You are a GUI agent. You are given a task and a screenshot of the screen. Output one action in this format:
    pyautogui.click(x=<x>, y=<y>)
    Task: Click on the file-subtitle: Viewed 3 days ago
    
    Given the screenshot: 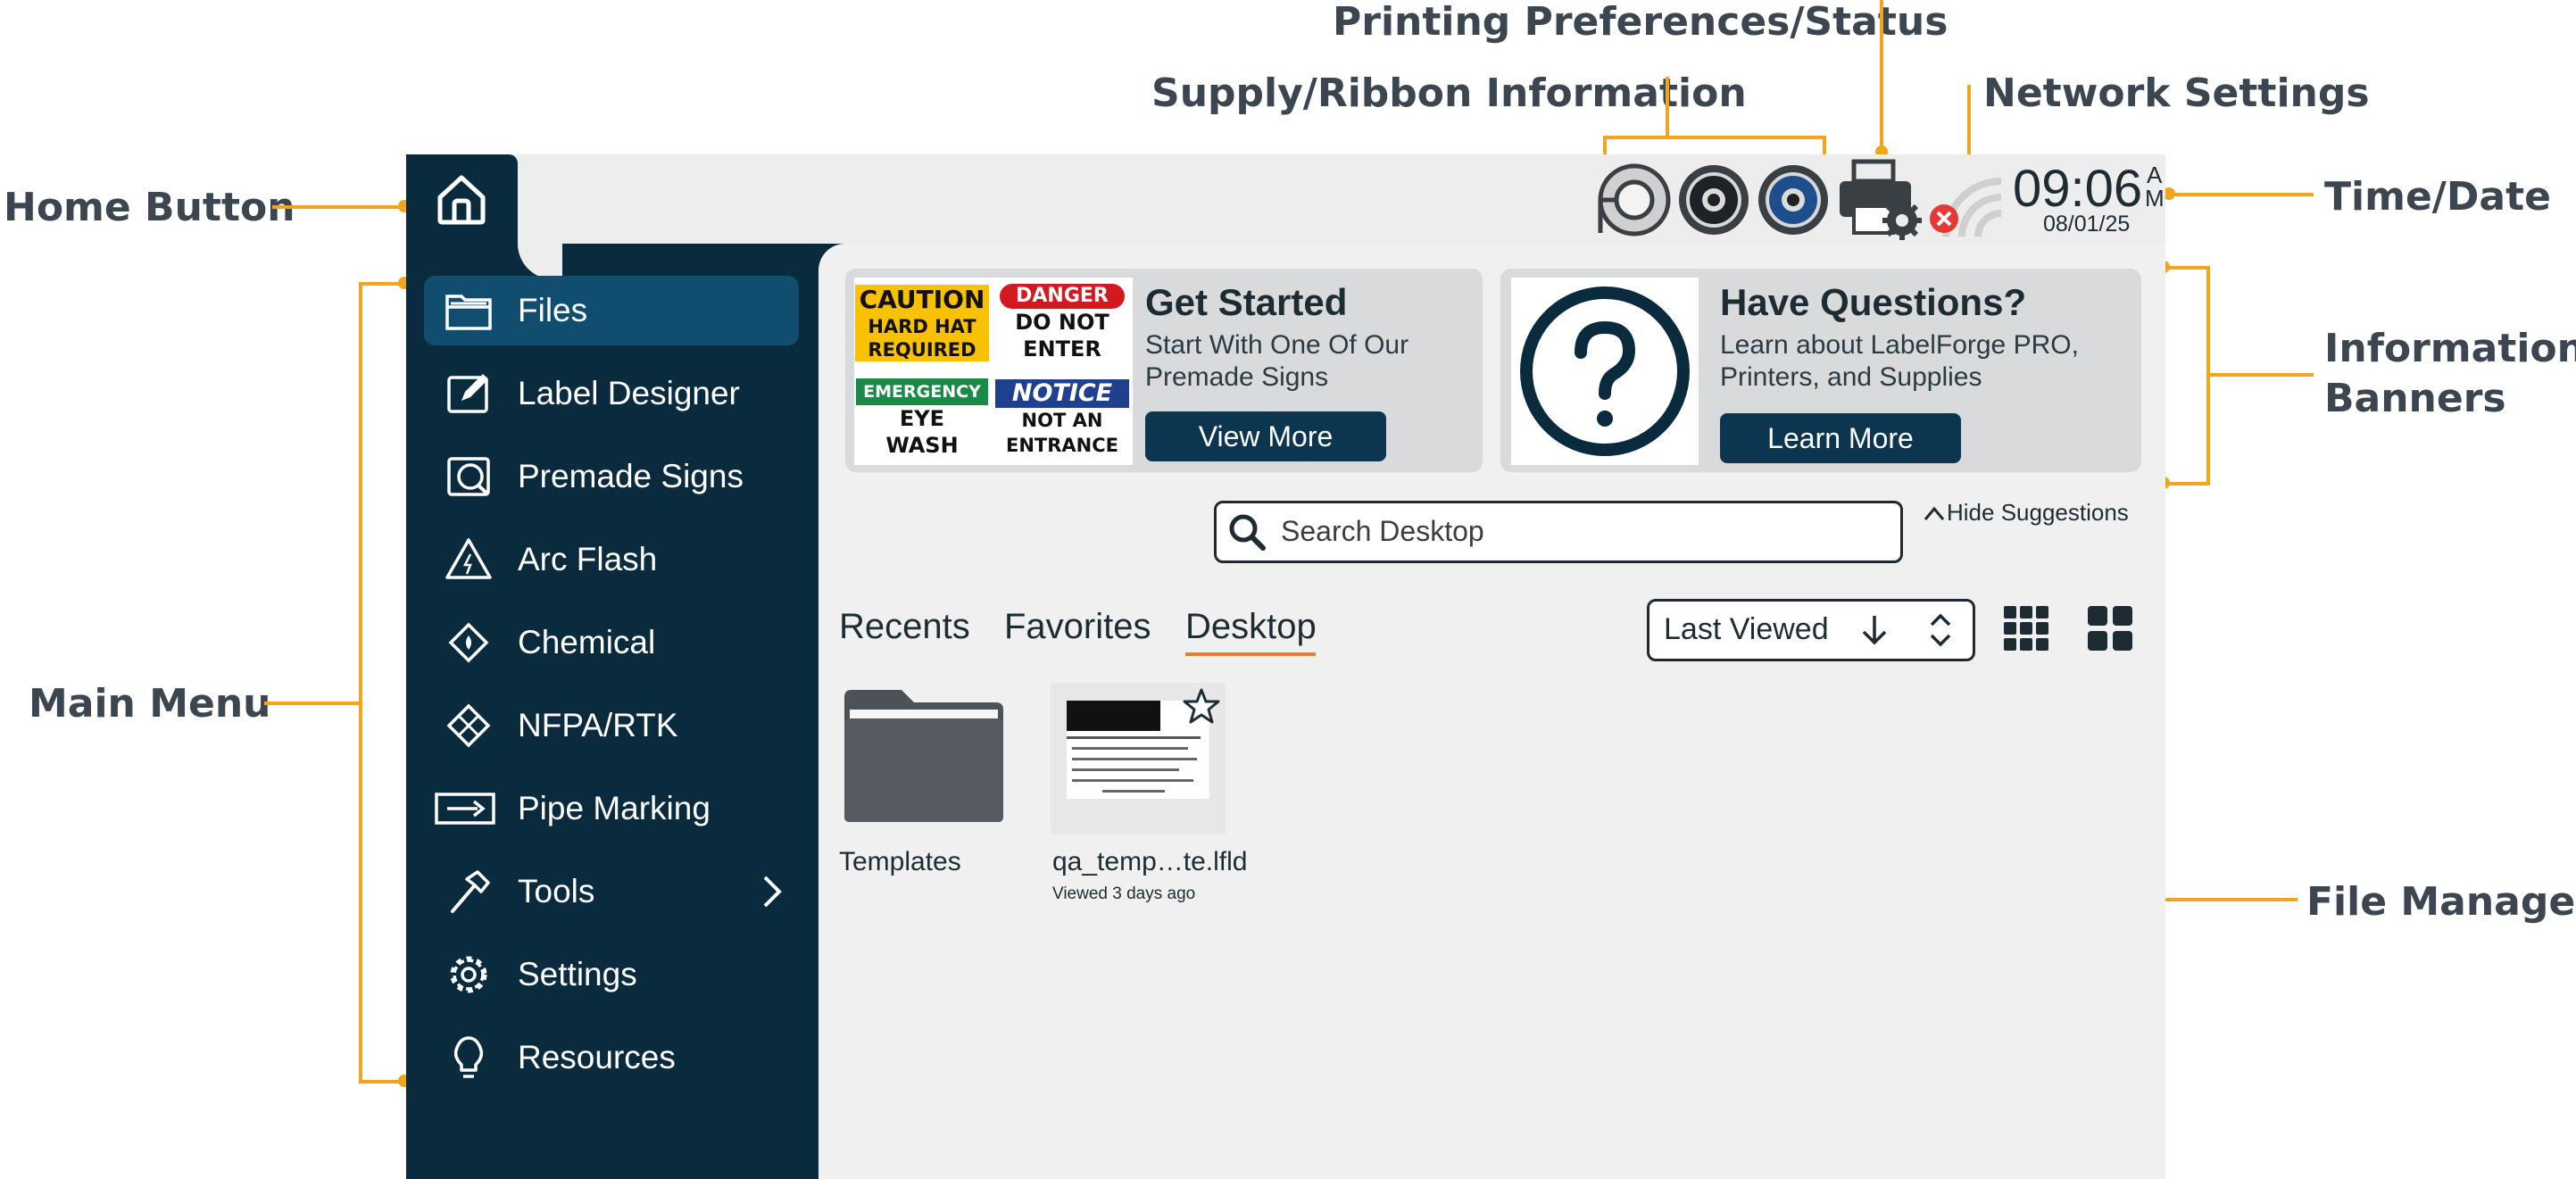 What is the action you would take?
    pyautogui.click(x=1124, y=894)
    